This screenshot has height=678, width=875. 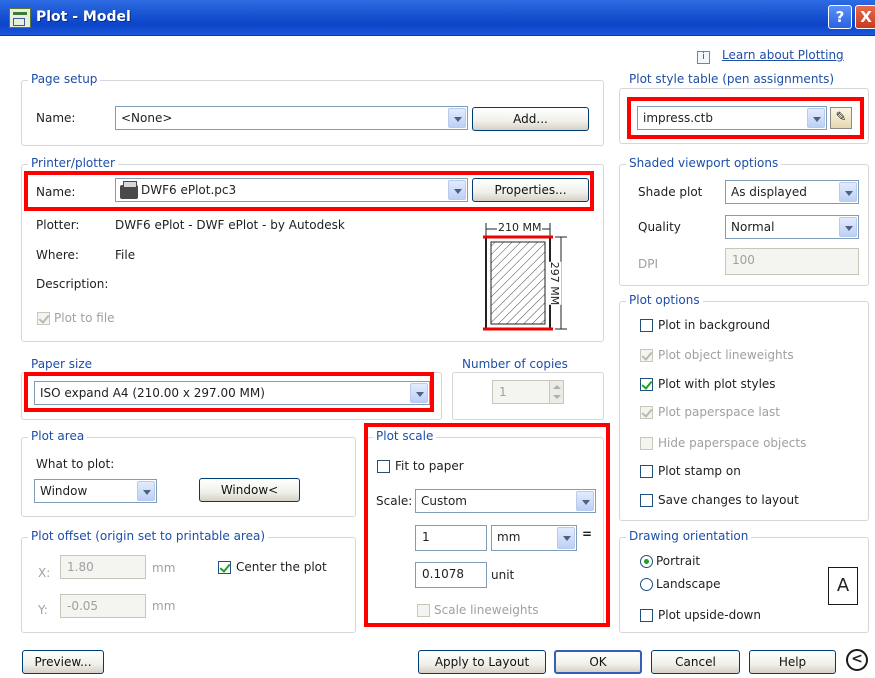 What do you see at coordinates (437, 18) in the screenshot?
I see `title-bar: Plot - Model ? X` at bounding box center [437, 18].